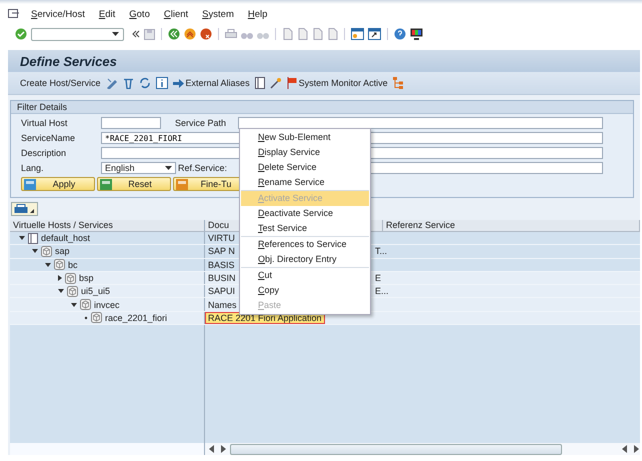 The height and width of the screenshot is (461, 642). What do you see at coordinates (221, 251) in the screenshot?
I see `table-cell-text: SAP N` at bounding box center [221, 251].